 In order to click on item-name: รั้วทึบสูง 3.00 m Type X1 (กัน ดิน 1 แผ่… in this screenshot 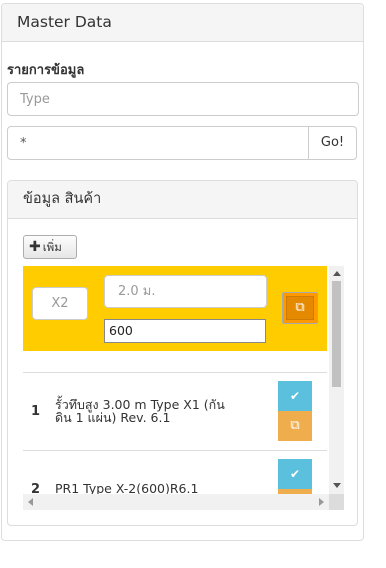, I will do `click(145, 411)`.